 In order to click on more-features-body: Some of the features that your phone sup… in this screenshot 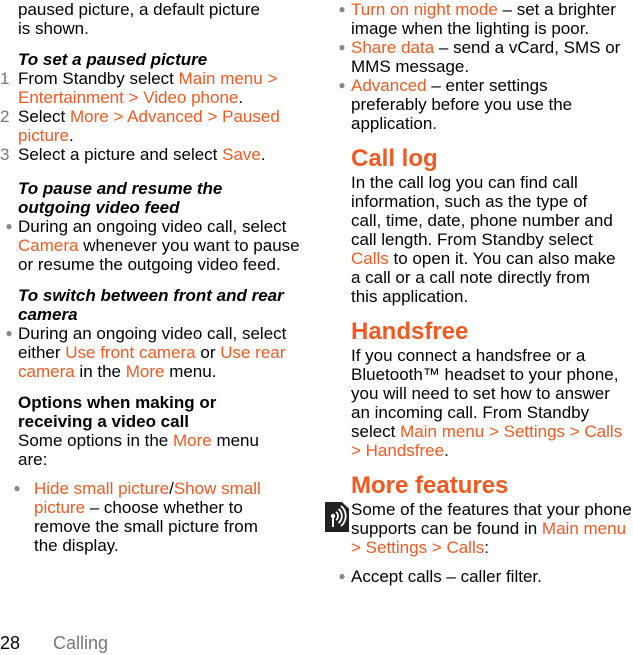, I will do `click(491, 528)`.